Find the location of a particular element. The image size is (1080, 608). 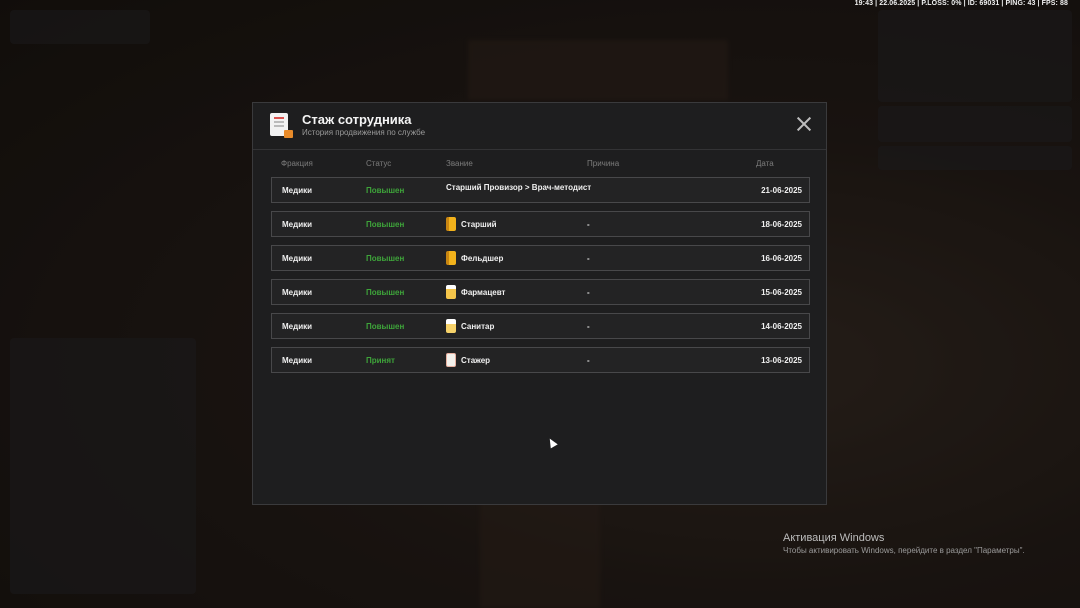

table-row: Медики Повышен Санитар - 14-06-2025 is located at coordinates (540, 326).